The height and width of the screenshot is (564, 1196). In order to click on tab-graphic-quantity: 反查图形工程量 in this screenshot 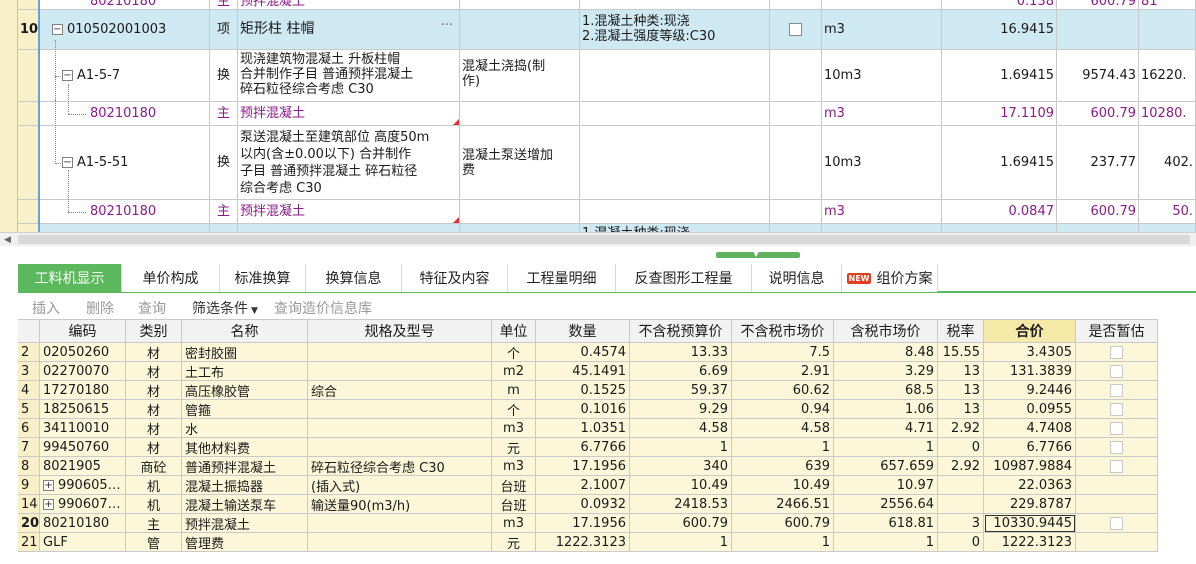, I will do `click(684, 278)`.